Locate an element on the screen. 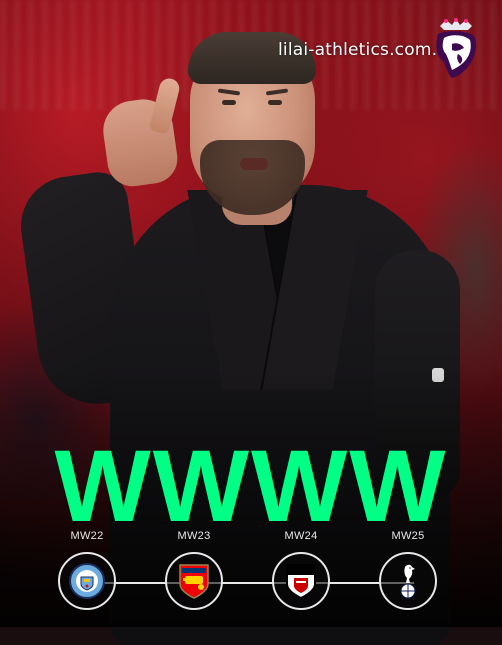 This screenshot has height=645, width=502. fulham-crest-icon is located at coordinates (301, 582).